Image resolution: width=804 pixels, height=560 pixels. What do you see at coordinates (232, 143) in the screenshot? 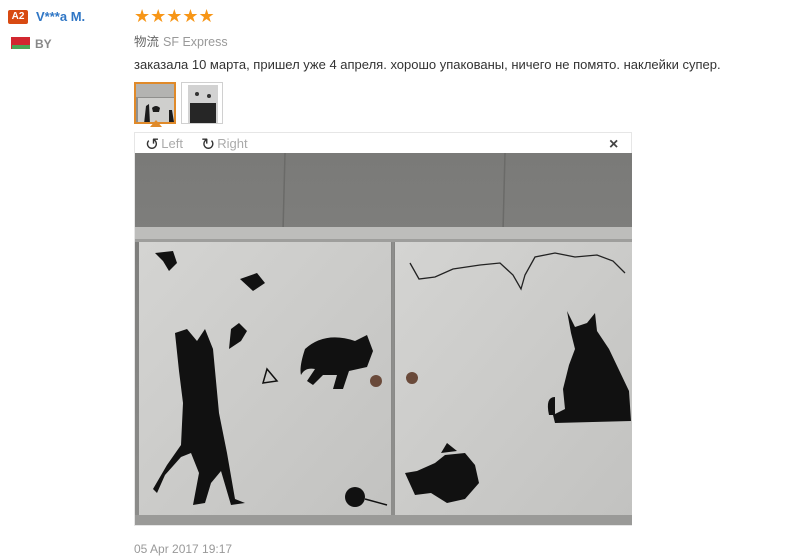
I see `rotate-right-label: Right` at bounding box center [232, 143].